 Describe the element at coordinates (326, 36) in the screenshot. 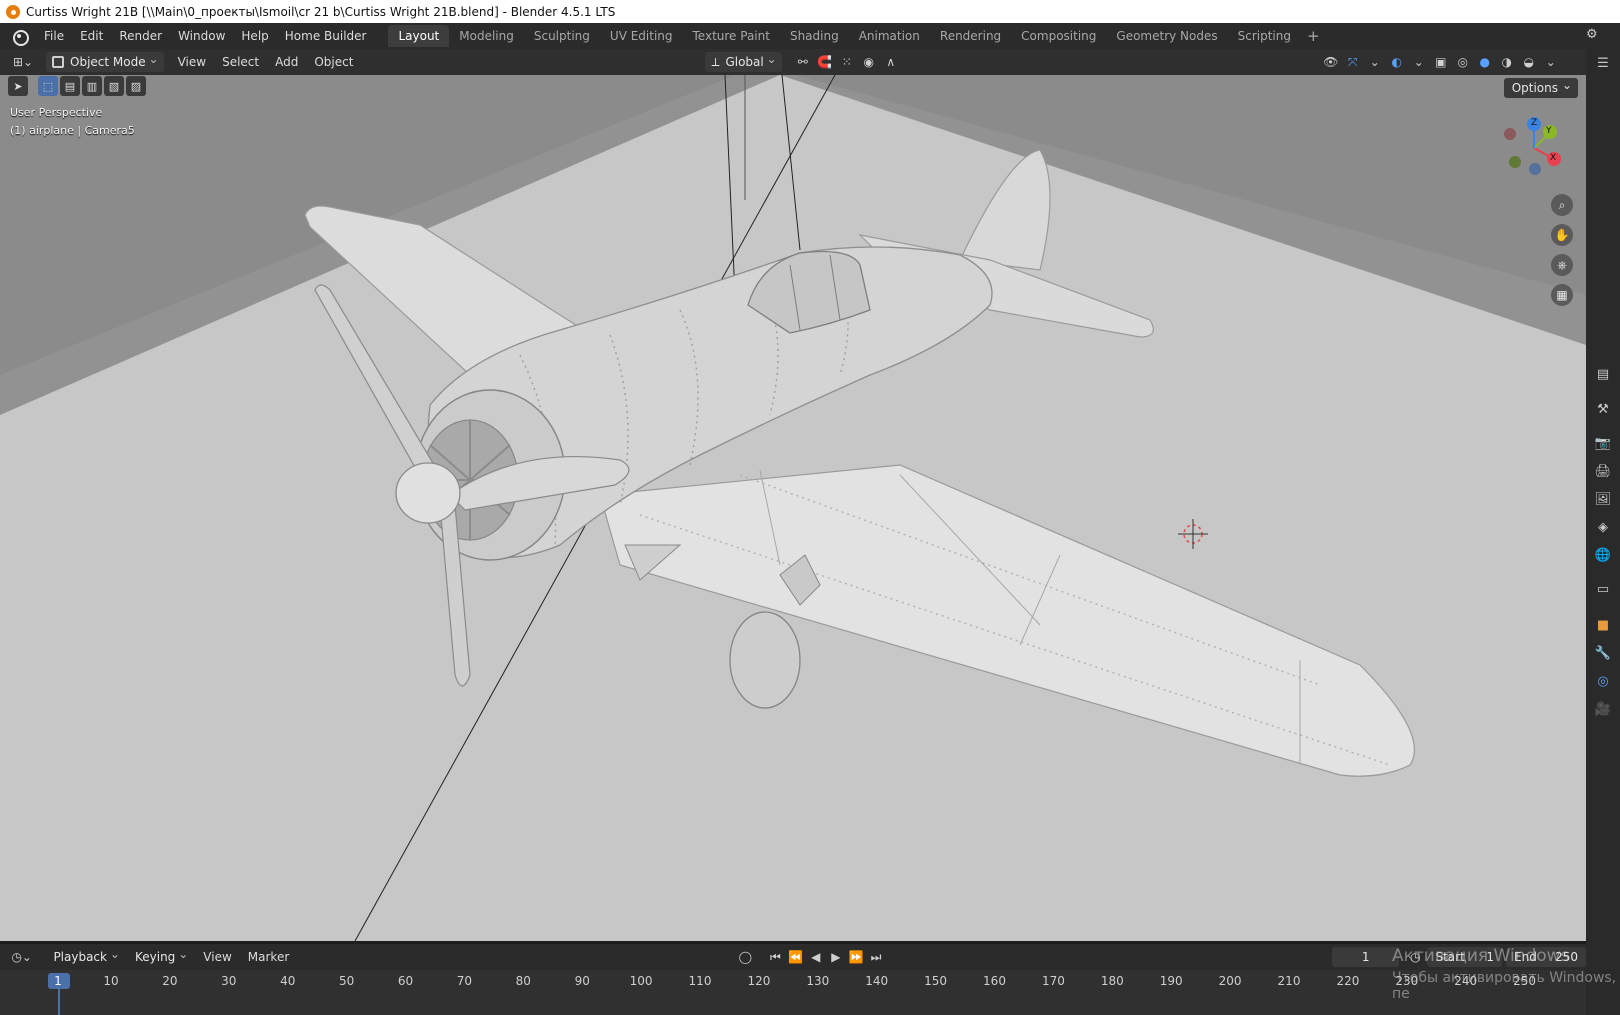

I see `menu-home-builder: Home Builder` at that location.